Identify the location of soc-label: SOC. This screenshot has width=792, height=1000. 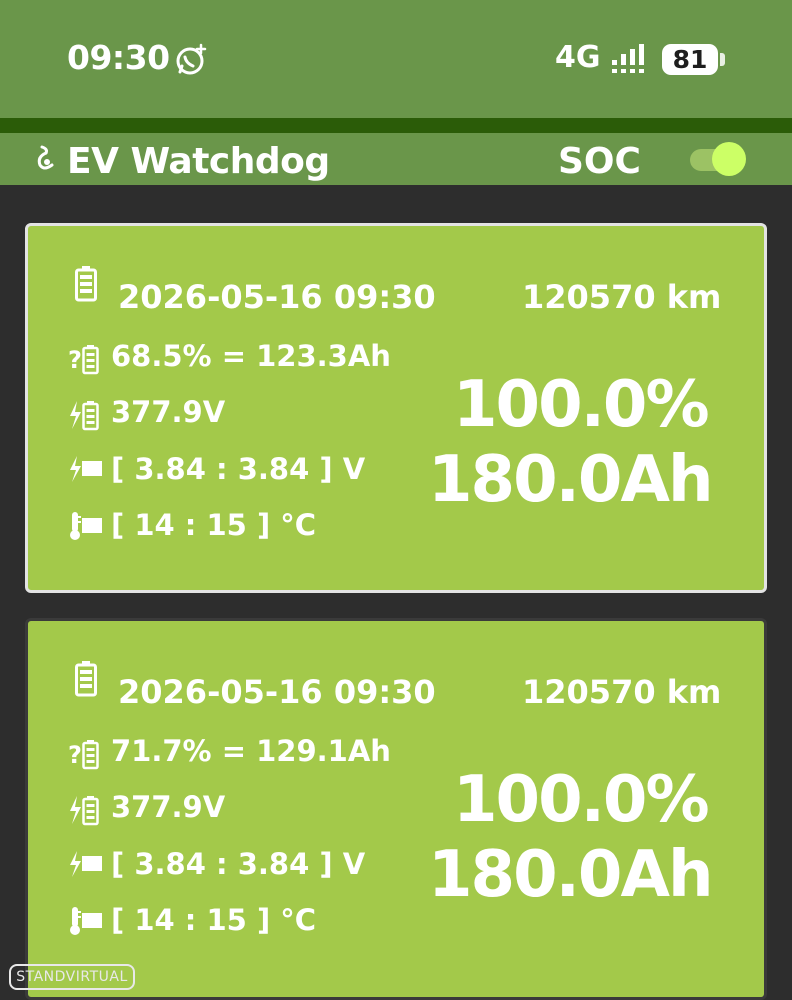
(599, 161).